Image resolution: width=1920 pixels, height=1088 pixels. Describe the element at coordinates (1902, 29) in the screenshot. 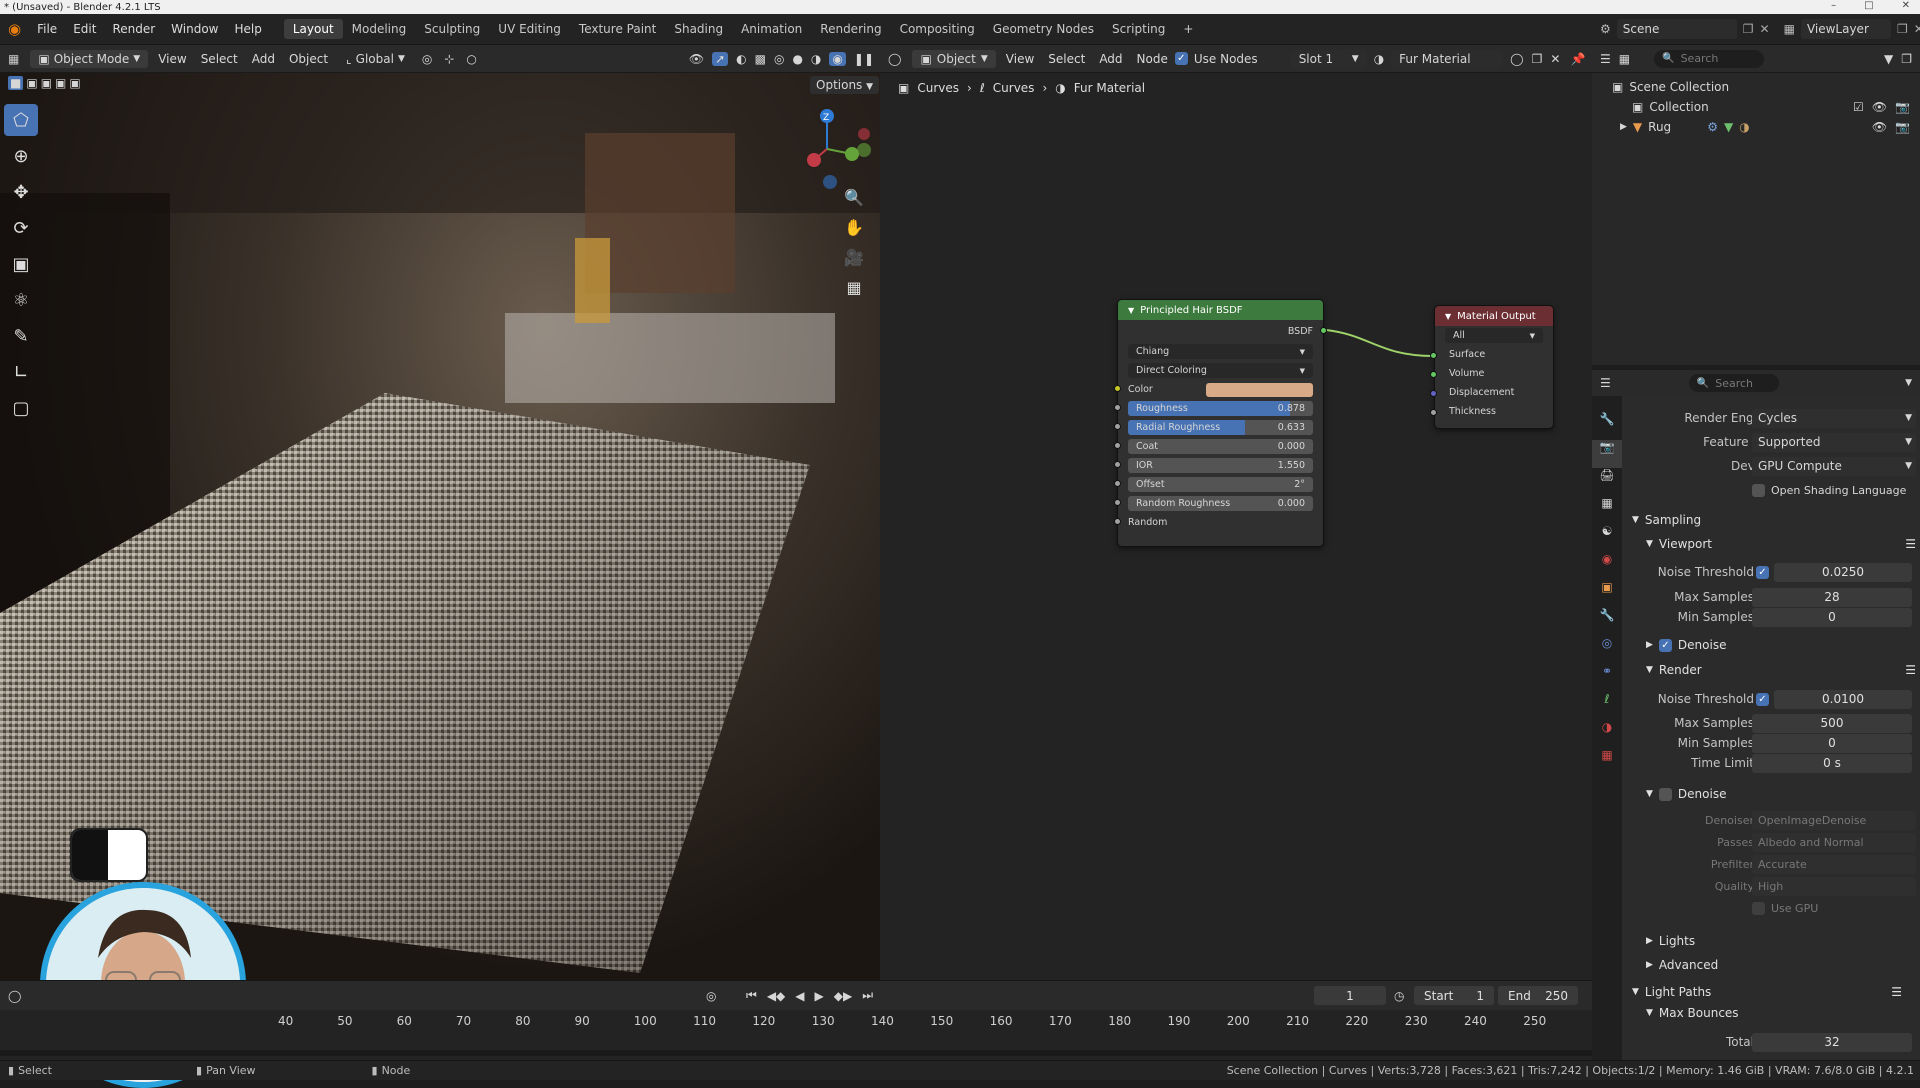

I see `new-viewlayer-icon: ❐` at that location.